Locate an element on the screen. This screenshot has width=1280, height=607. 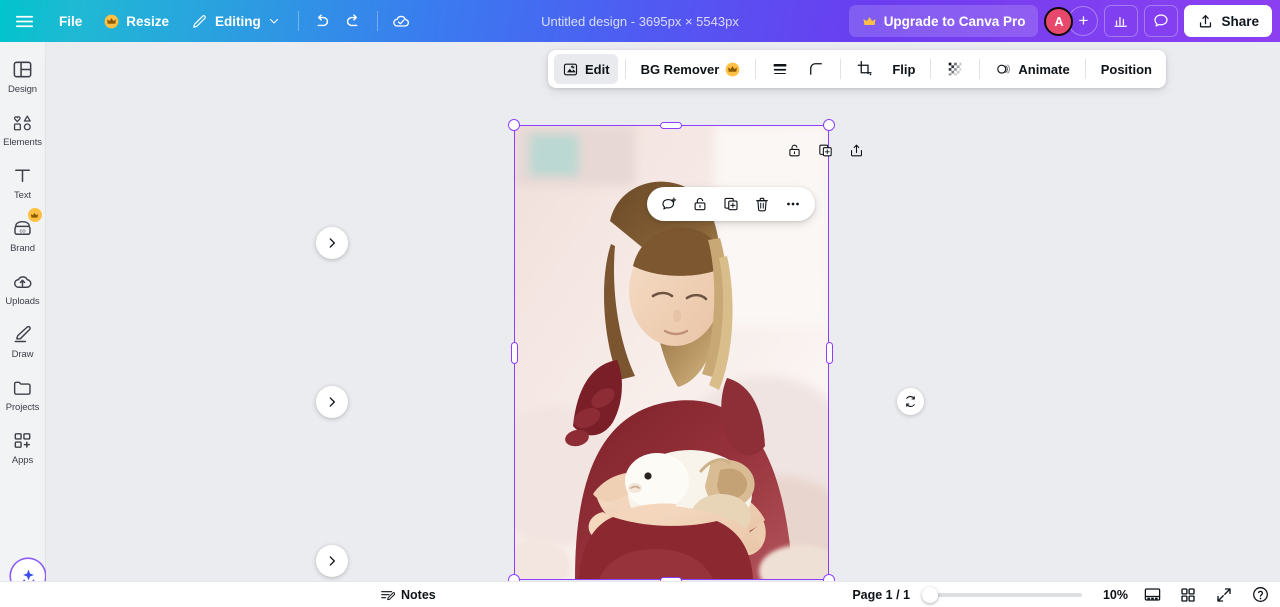
effects-next-button is located at coordinates (332, 561).